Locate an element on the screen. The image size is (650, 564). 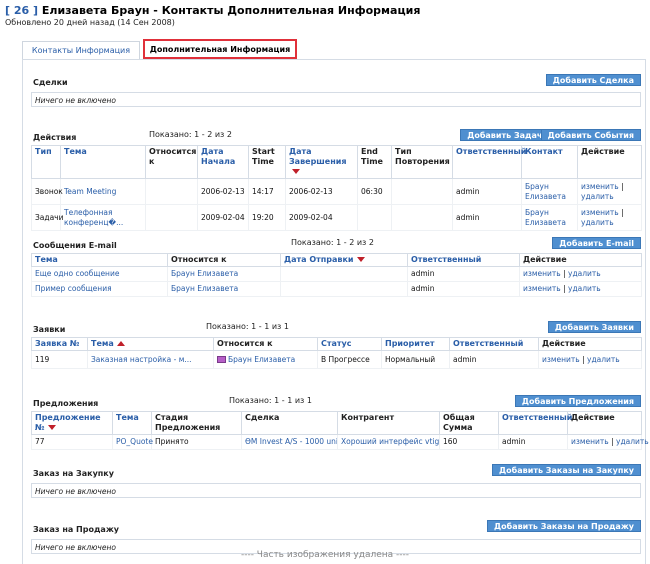
col-deal: Сделка is located at coordinates (289, 423).